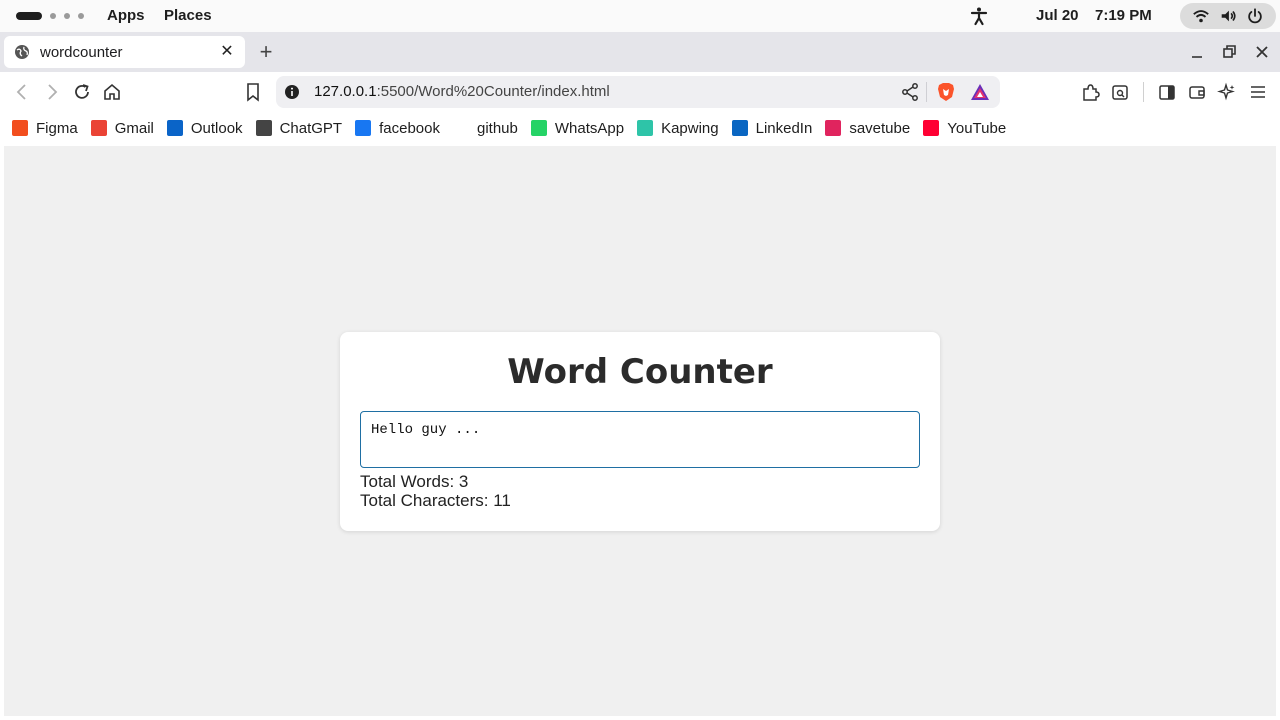 This screenshot has height=720, width=1280. What do you see at coordinates (1201, 16) in the screenshot?
I see `wifi-icon` at bounding box center [1201, 16].